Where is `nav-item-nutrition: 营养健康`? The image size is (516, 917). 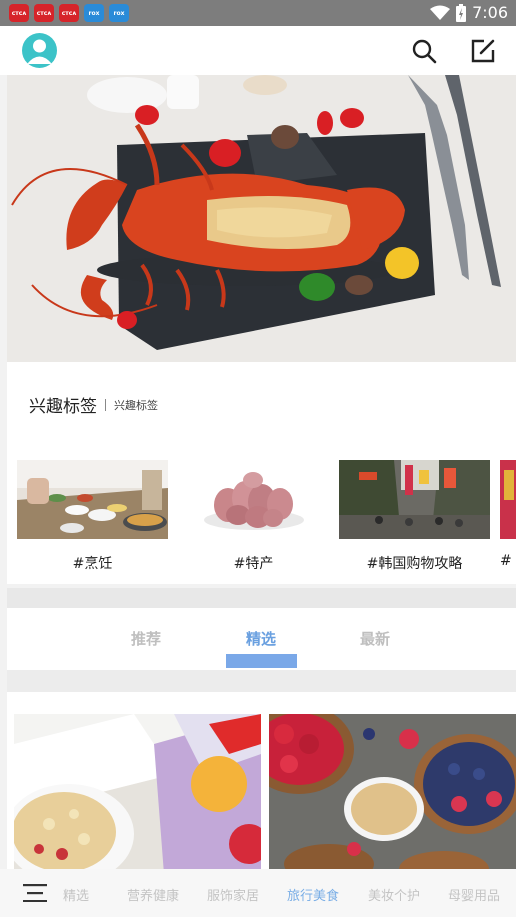 nav-item-nutrition: 营养健康 is located at coordinates (153, 894).